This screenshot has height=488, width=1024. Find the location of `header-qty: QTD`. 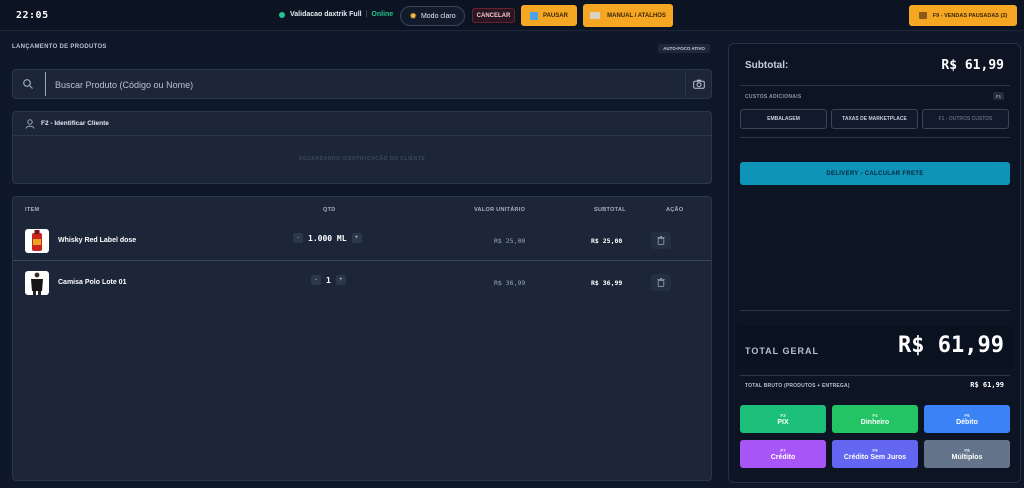

header-qty: QTD is located at coordinates (329, 210).